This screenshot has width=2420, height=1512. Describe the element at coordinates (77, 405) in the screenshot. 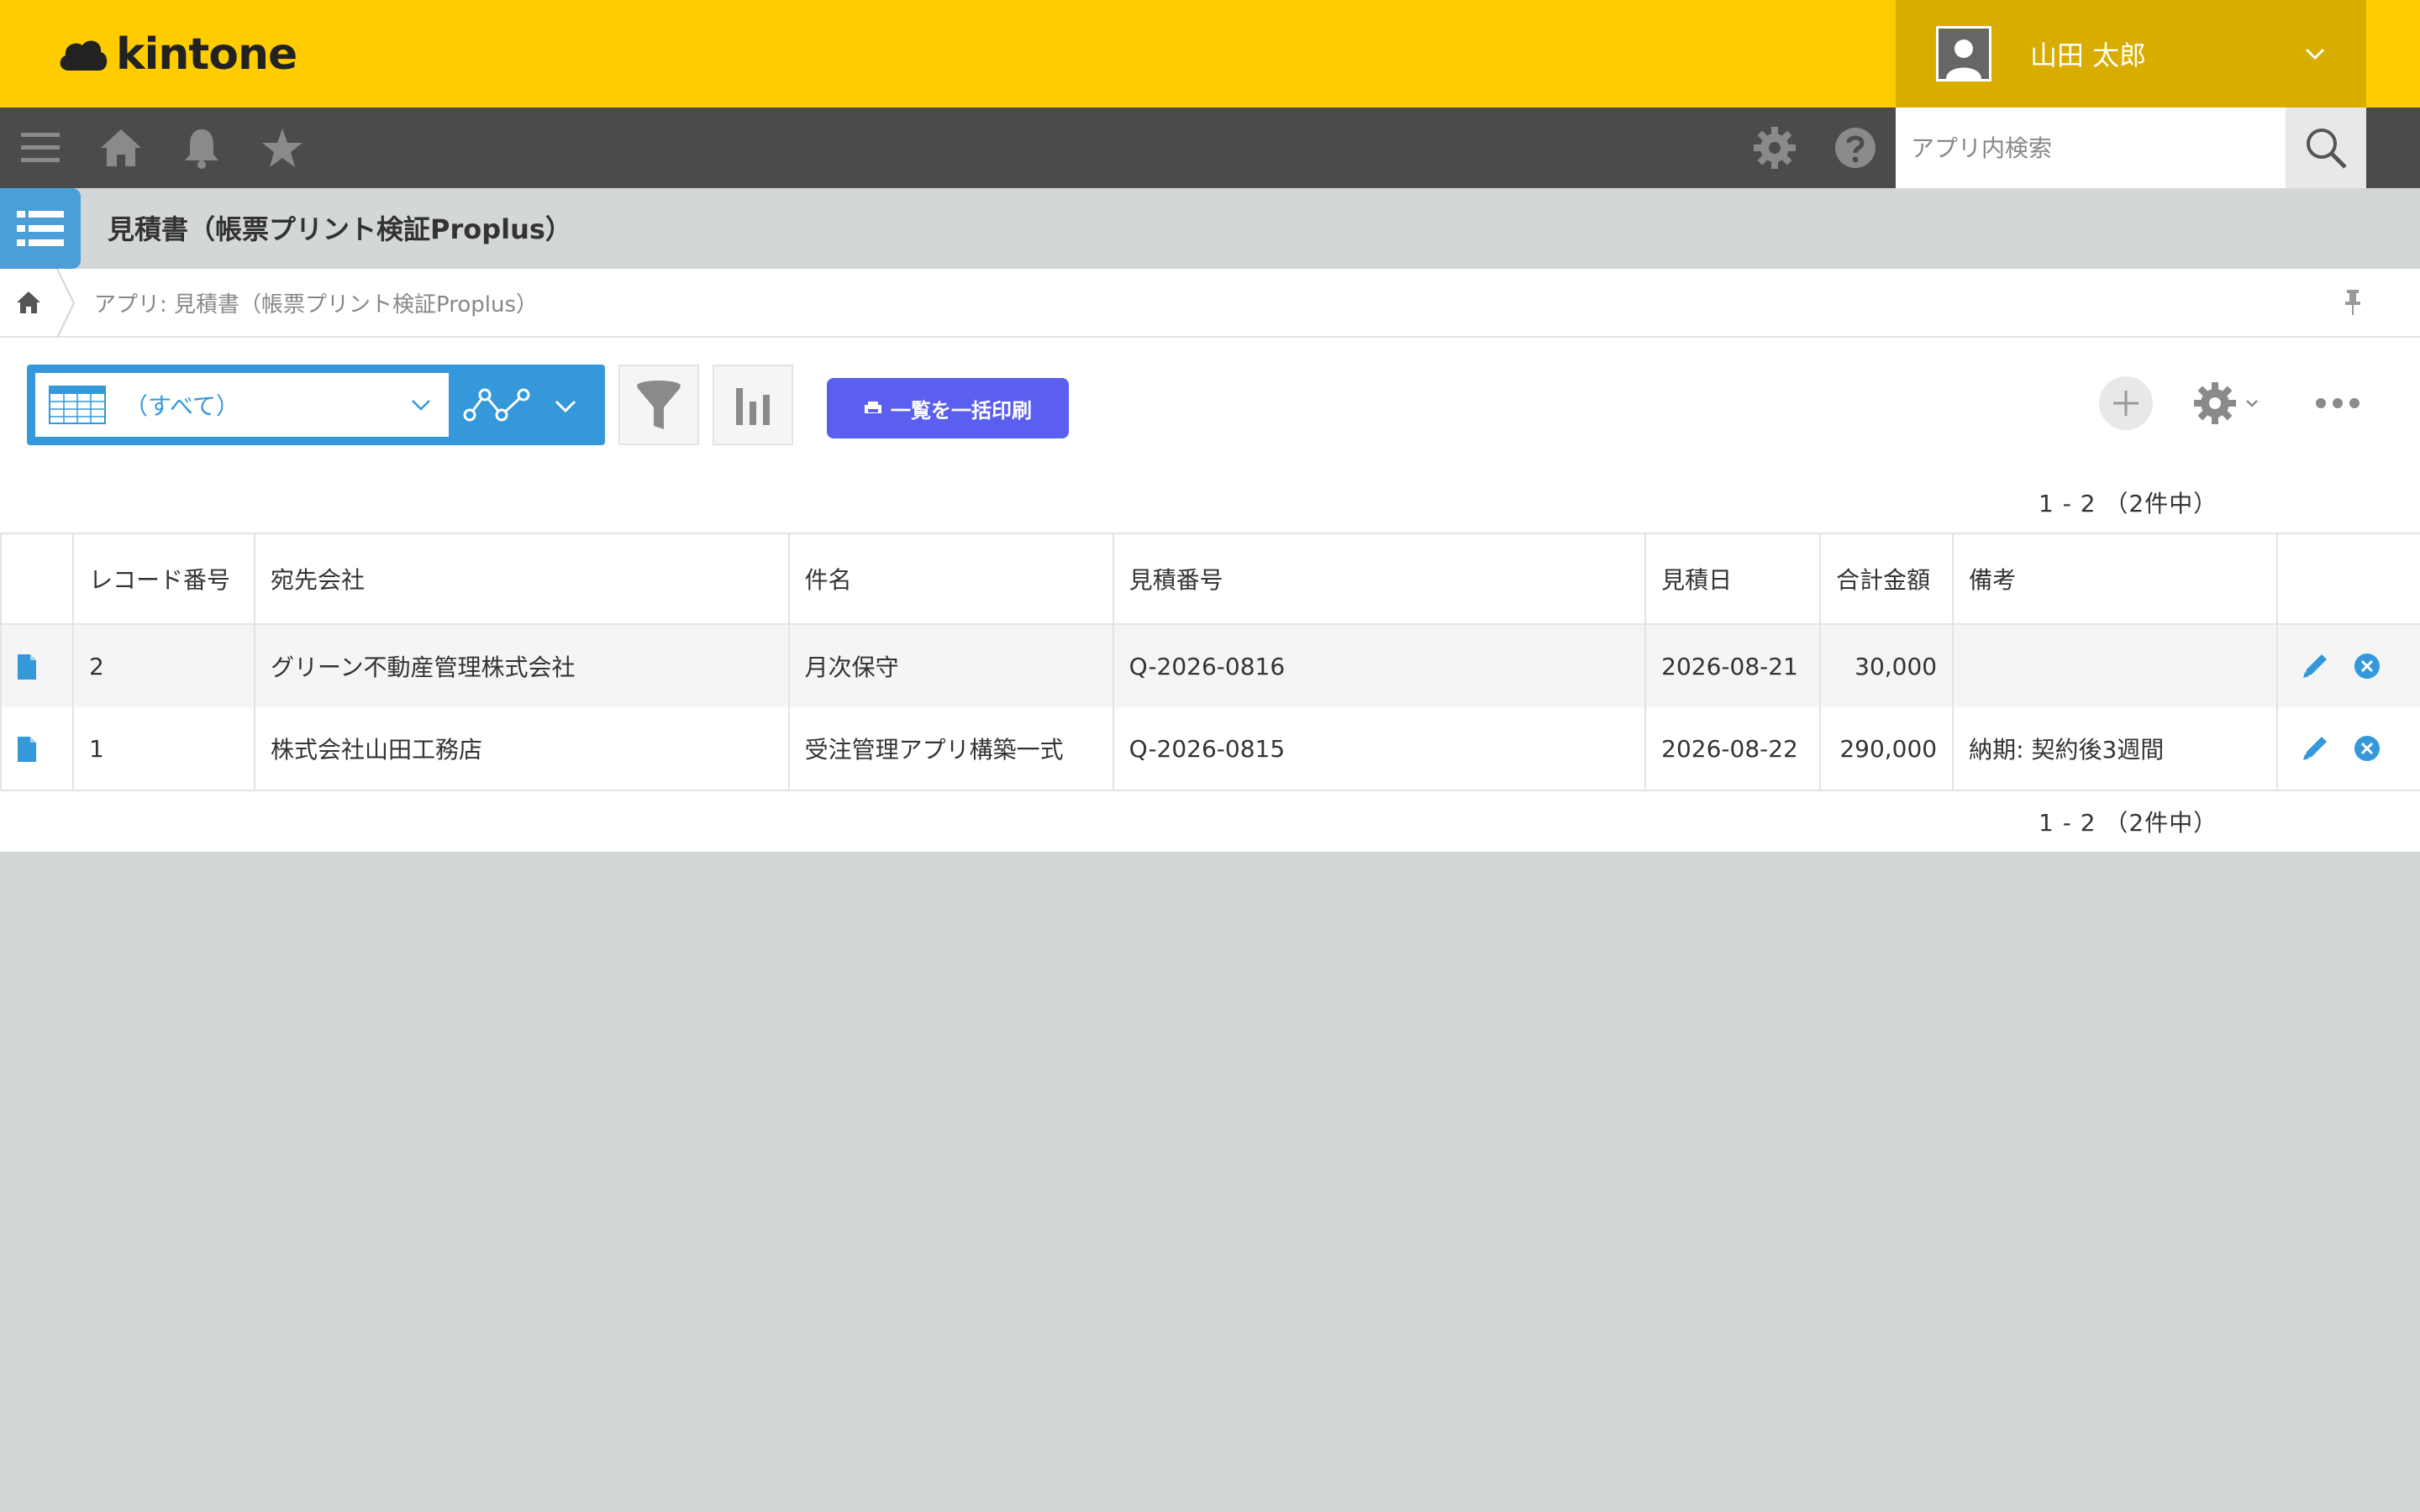

I see `table-view-icon` at that location.